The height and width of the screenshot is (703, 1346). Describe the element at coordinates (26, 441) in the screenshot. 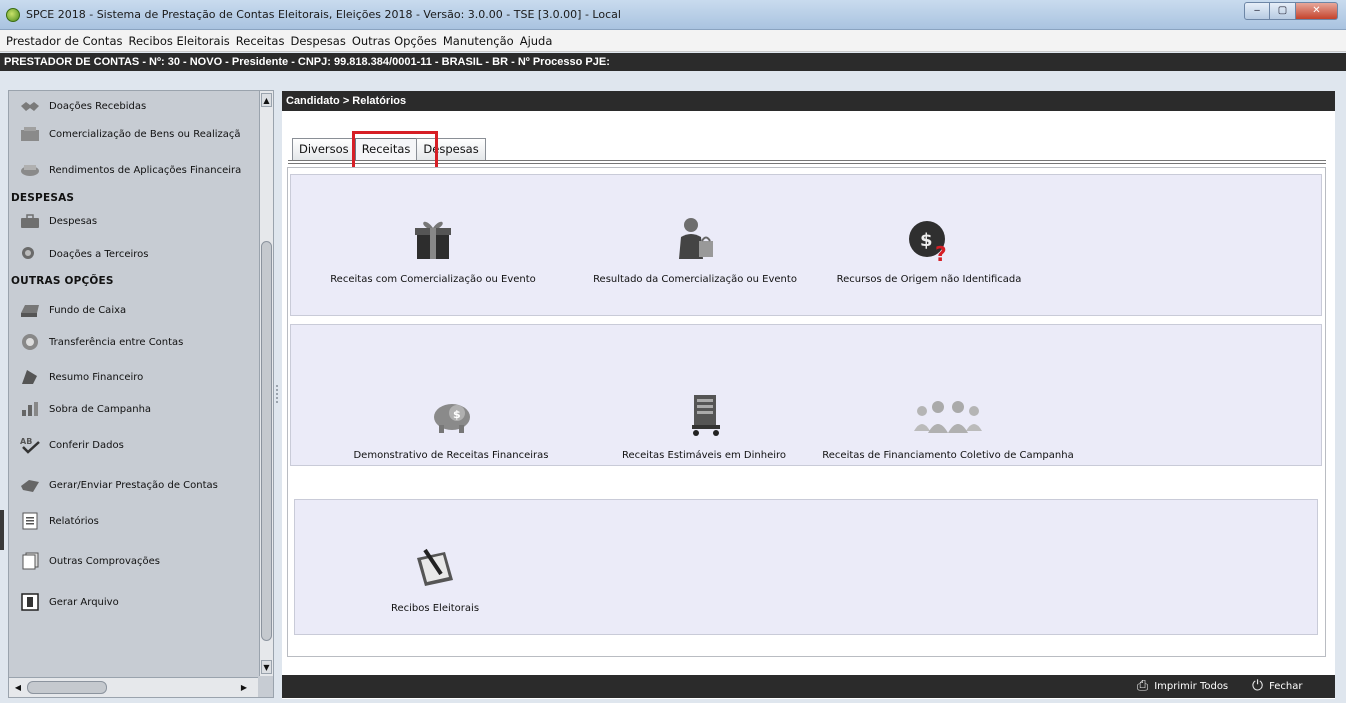

I see `svg-text: AB` at that location.